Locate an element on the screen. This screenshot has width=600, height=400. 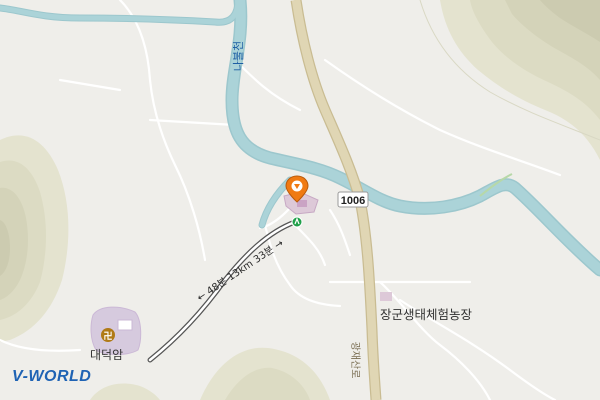
place-label-farm: 장군생태체험농장 is located at coordinates (426, 313).